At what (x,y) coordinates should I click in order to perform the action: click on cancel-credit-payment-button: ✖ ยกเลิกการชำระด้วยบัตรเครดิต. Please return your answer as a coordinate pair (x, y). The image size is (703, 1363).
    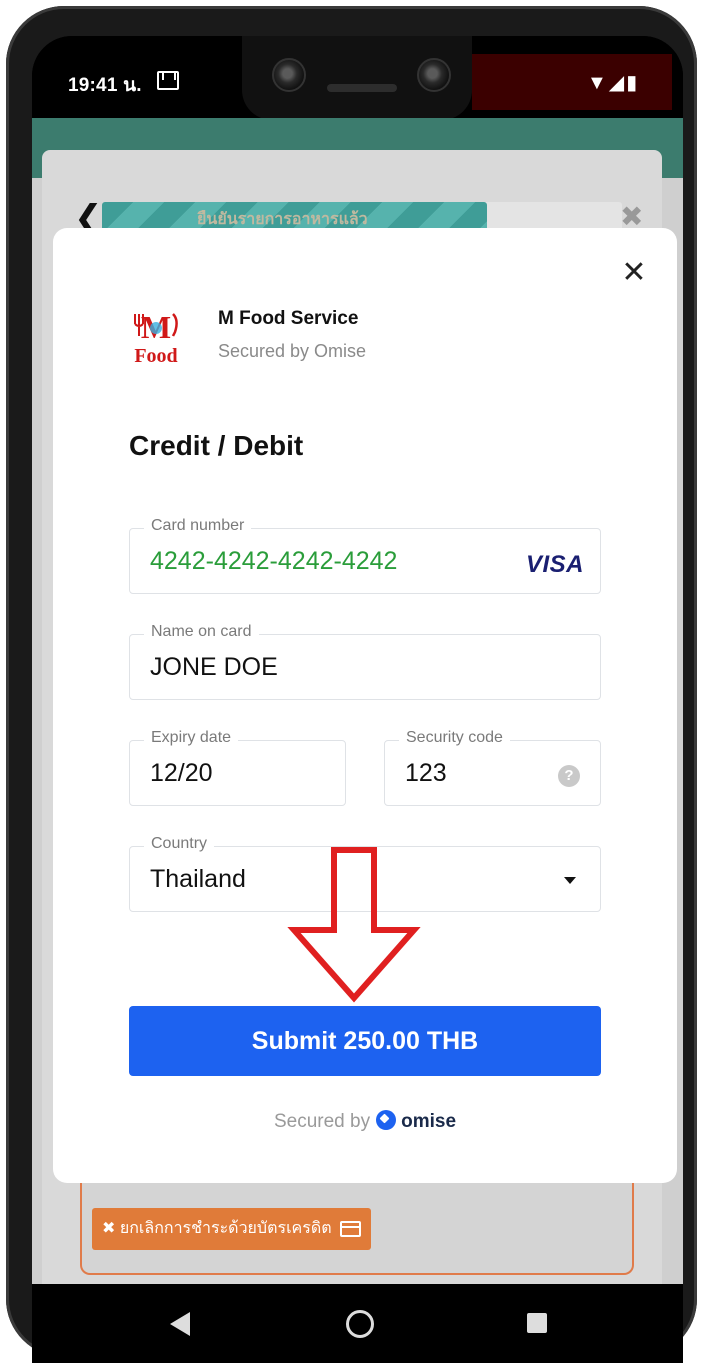
    Looking at the image, I should click on (232, 1229).